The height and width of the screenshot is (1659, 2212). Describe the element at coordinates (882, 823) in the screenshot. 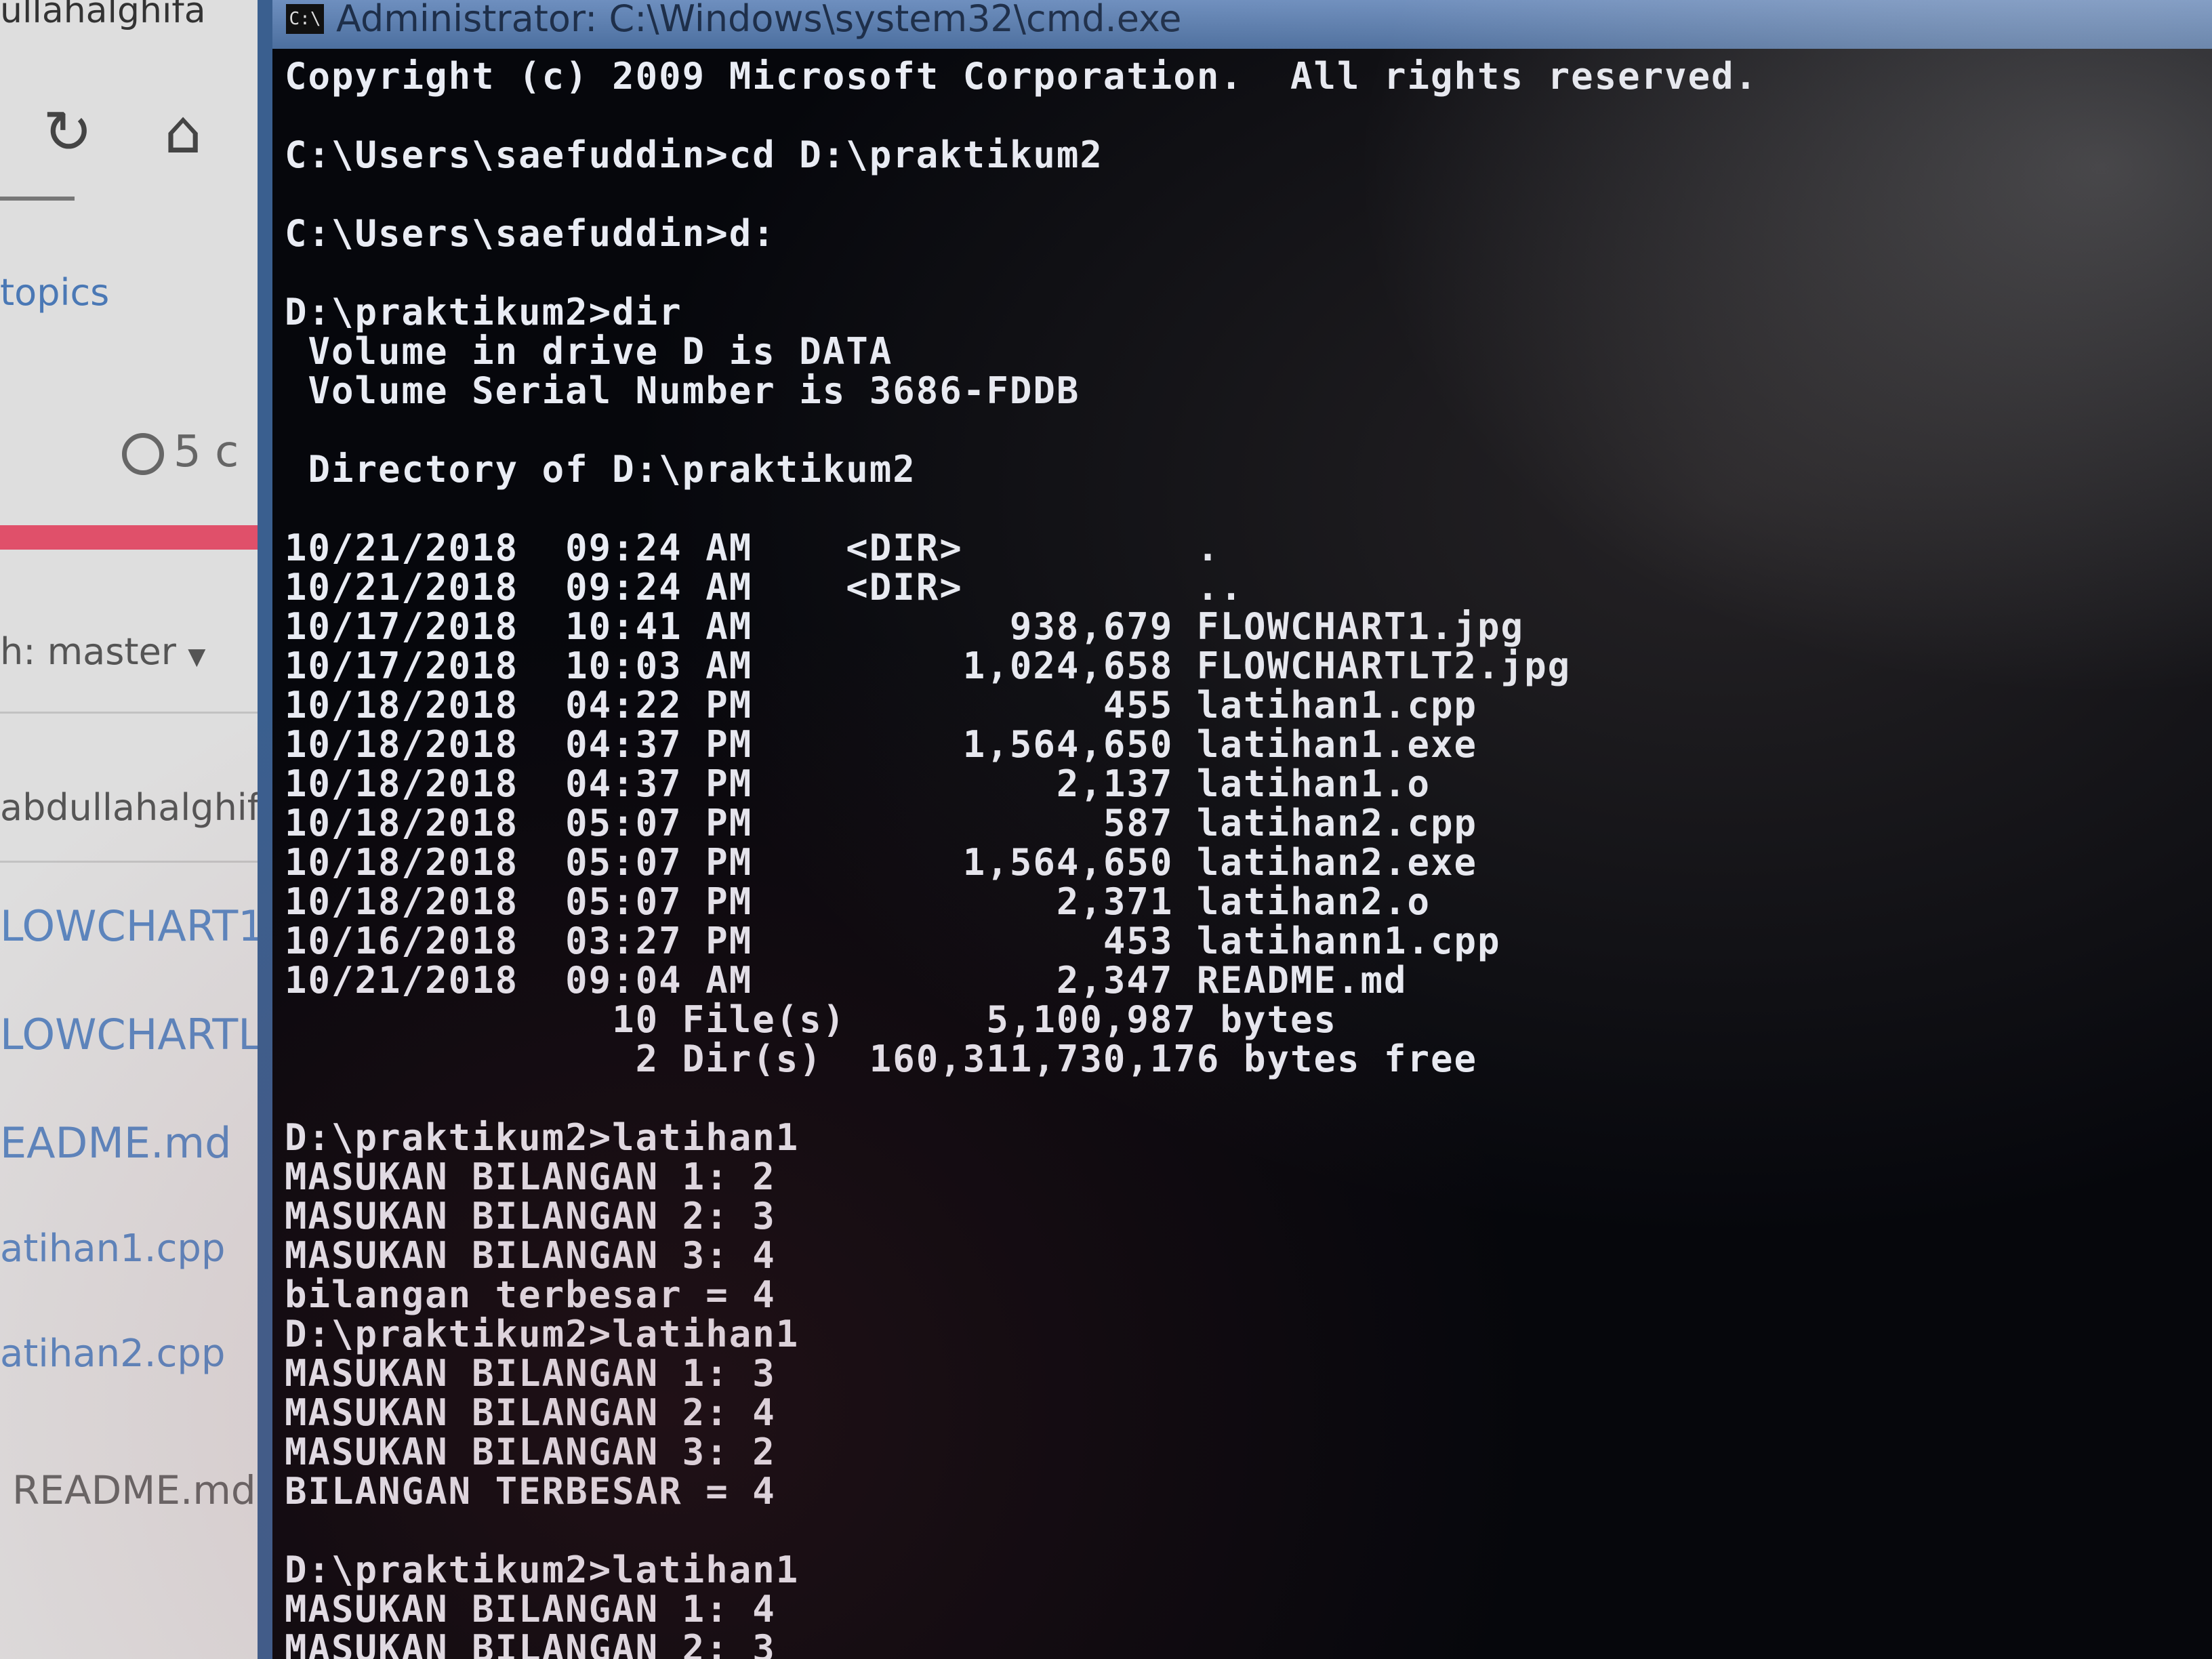

I see `terminal-line: 10/18/2018 05:07 PM 587 latihan2.cpp` at that location.